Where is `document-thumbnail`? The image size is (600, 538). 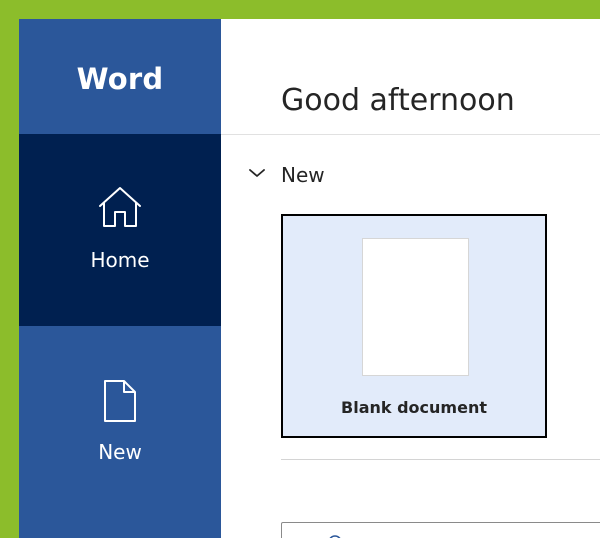
document-thumbnail is located at coordinates (415, 307).